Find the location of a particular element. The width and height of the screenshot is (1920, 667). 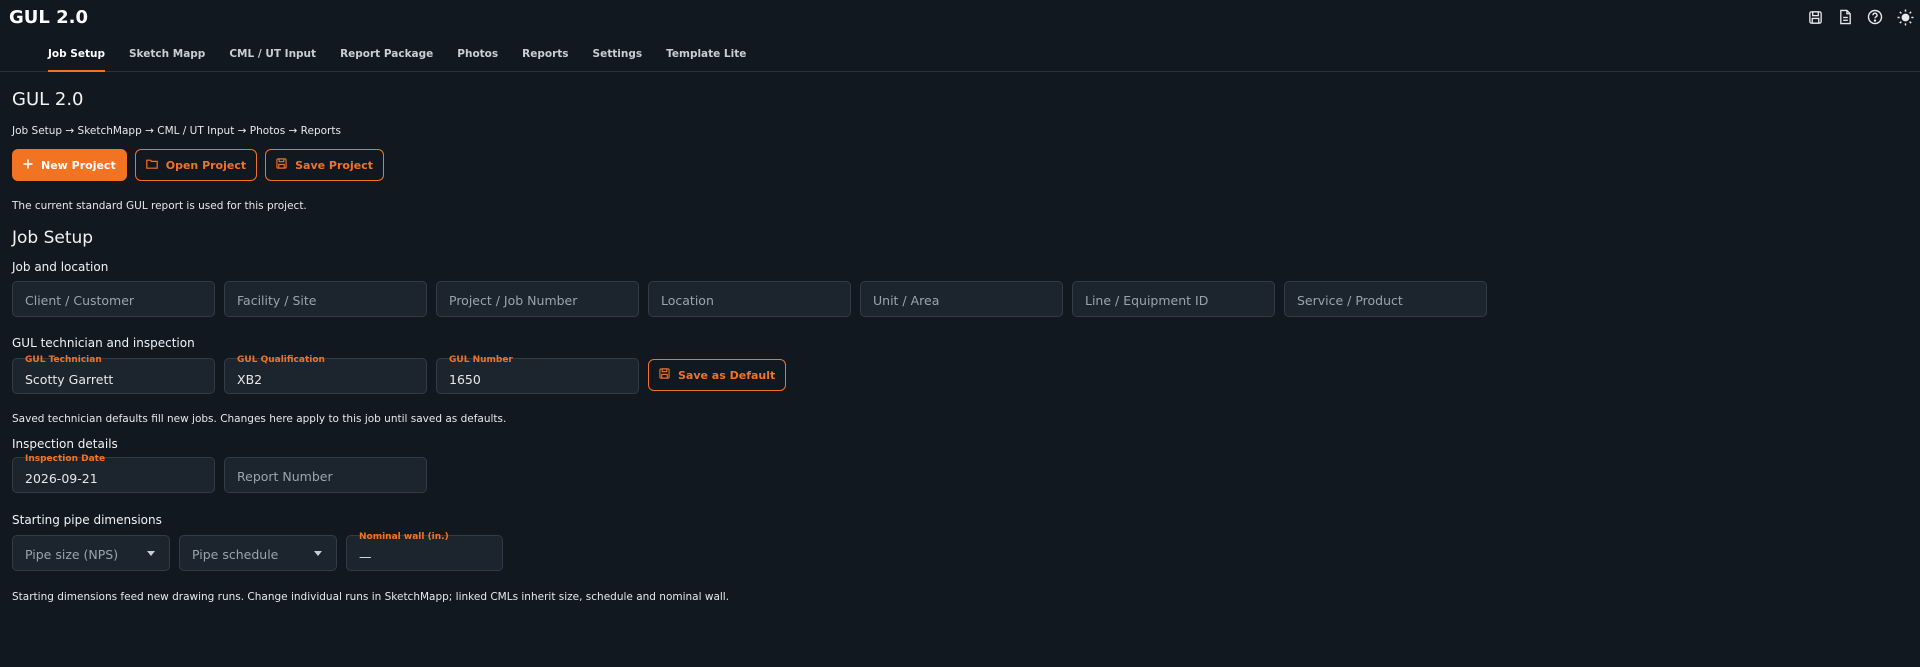

new-project-label: New Project is located at coordinates (78, 165).